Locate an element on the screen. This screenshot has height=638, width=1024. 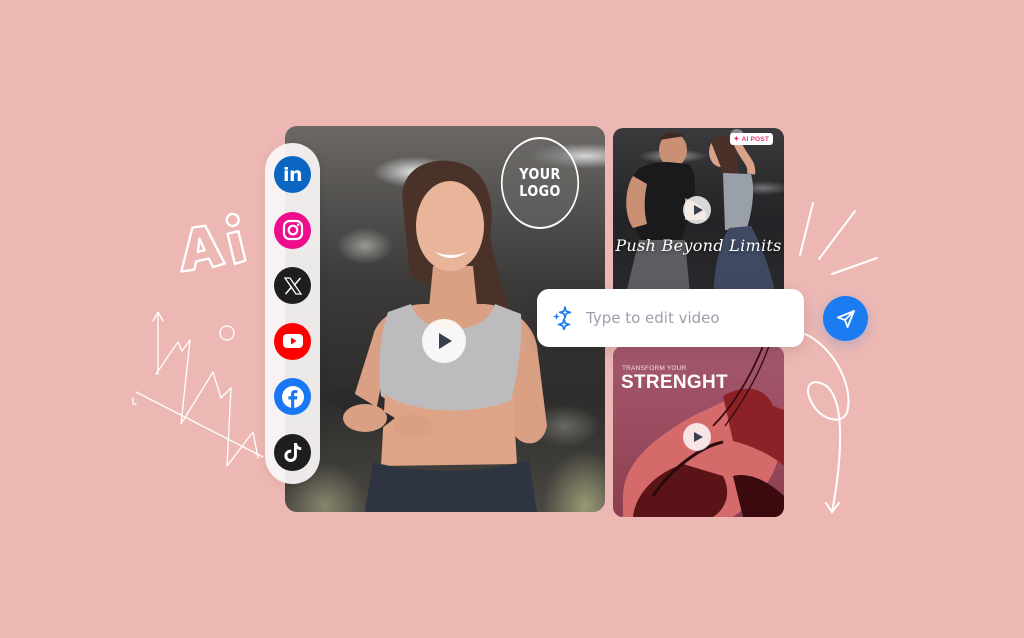
main-video-play-button is located at coordinates (444, 341).